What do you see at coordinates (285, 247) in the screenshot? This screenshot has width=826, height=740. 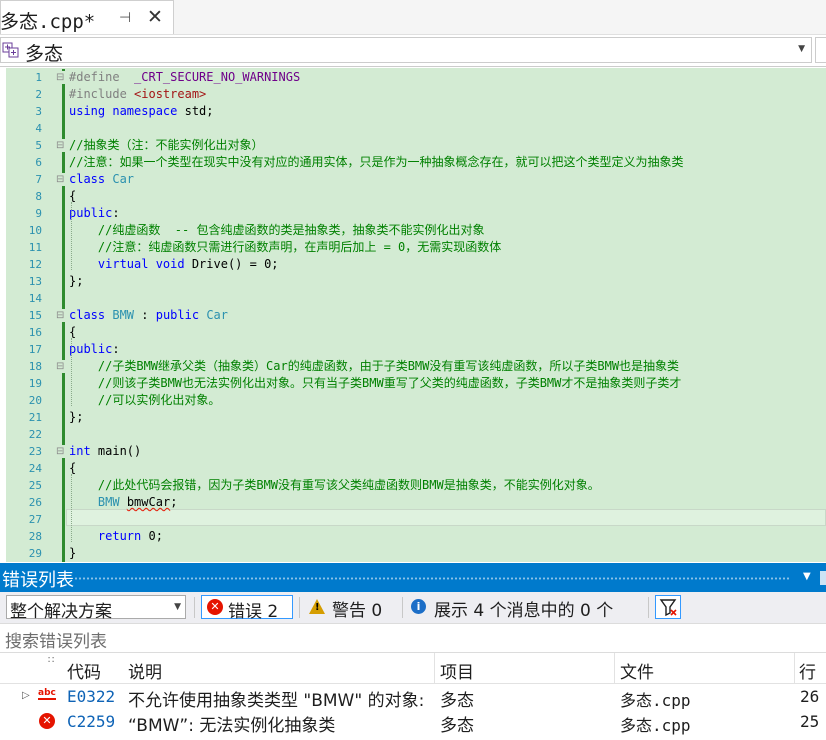 I see `code-text: //注意：纯虚函数只需进行函数声明，在声明后加上 = 0，无需实现函数体` at bounding box center [285, 247].